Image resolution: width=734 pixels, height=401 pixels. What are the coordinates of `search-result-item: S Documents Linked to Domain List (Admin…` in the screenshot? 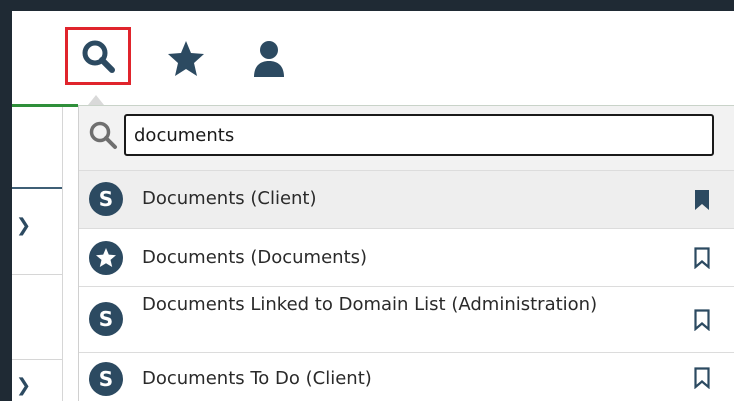 It's located at (406, 319).